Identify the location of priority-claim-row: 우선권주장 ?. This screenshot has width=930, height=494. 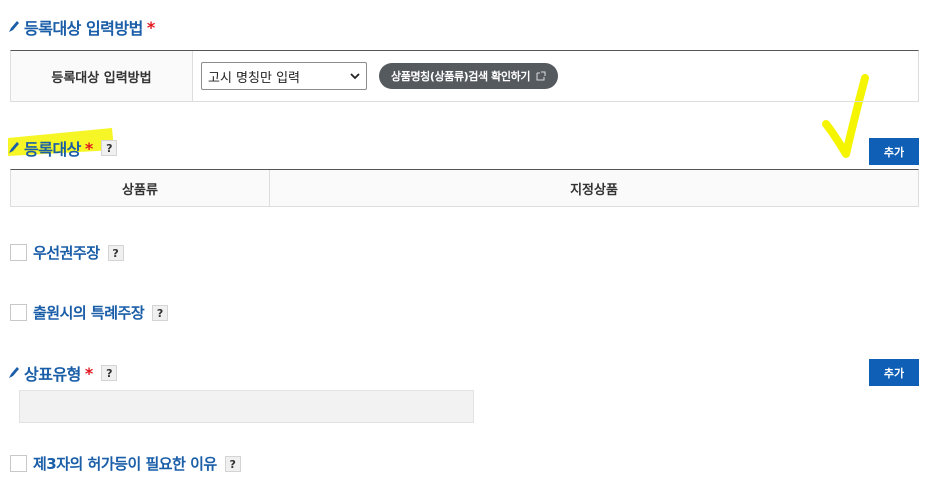
(67, 252).